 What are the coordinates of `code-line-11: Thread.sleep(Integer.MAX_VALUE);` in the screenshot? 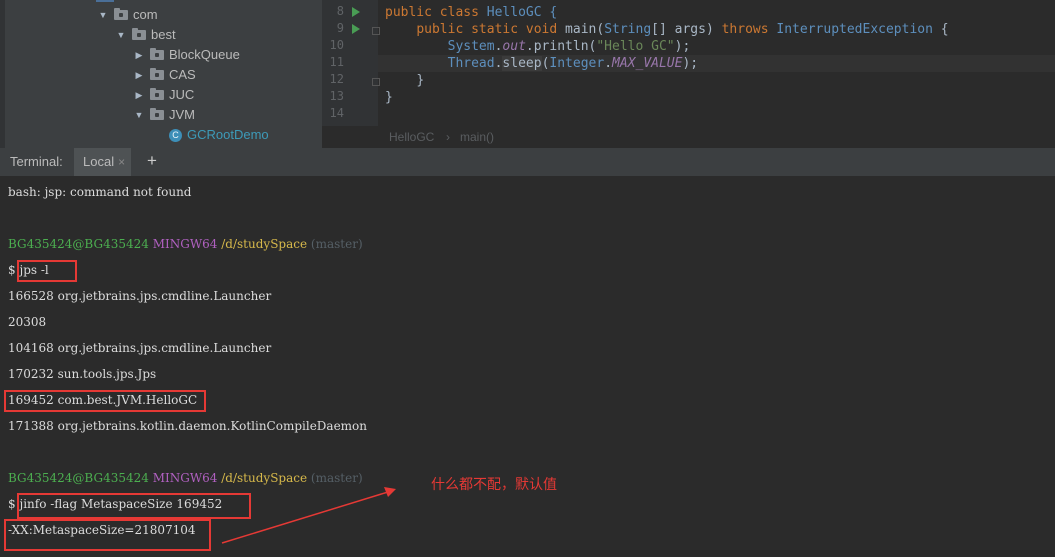 It's located at (541, 63).